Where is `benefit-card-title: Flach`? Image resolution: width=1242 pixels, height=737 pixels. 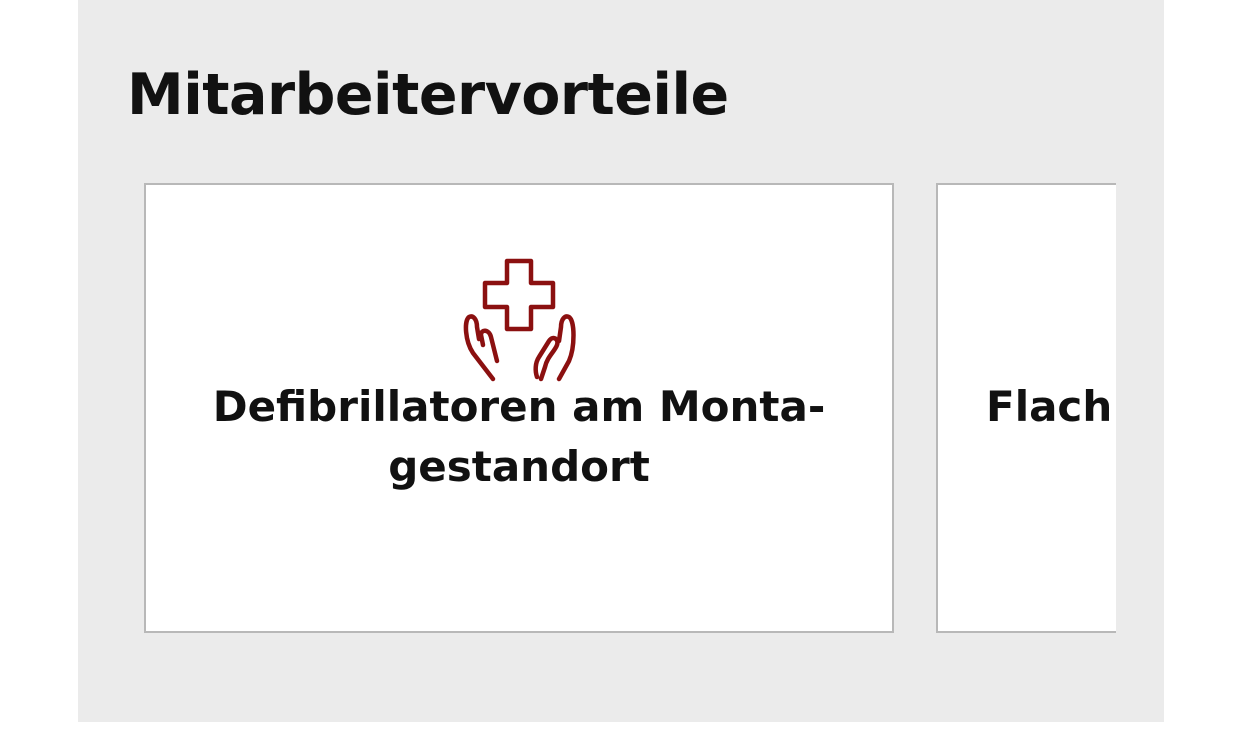
benefit-card-title: Flach is located at coordinates (1049, 406).